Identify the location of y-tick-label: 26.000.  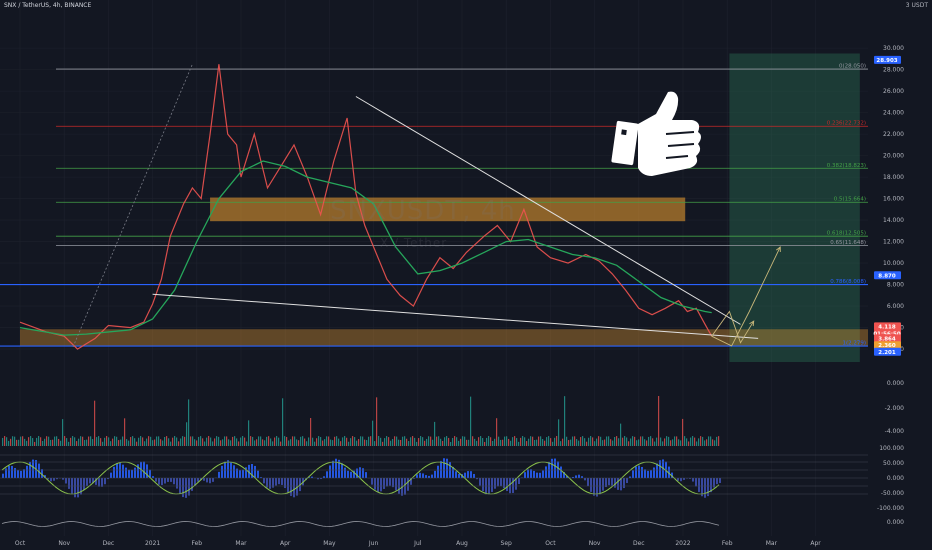
(893, 91).